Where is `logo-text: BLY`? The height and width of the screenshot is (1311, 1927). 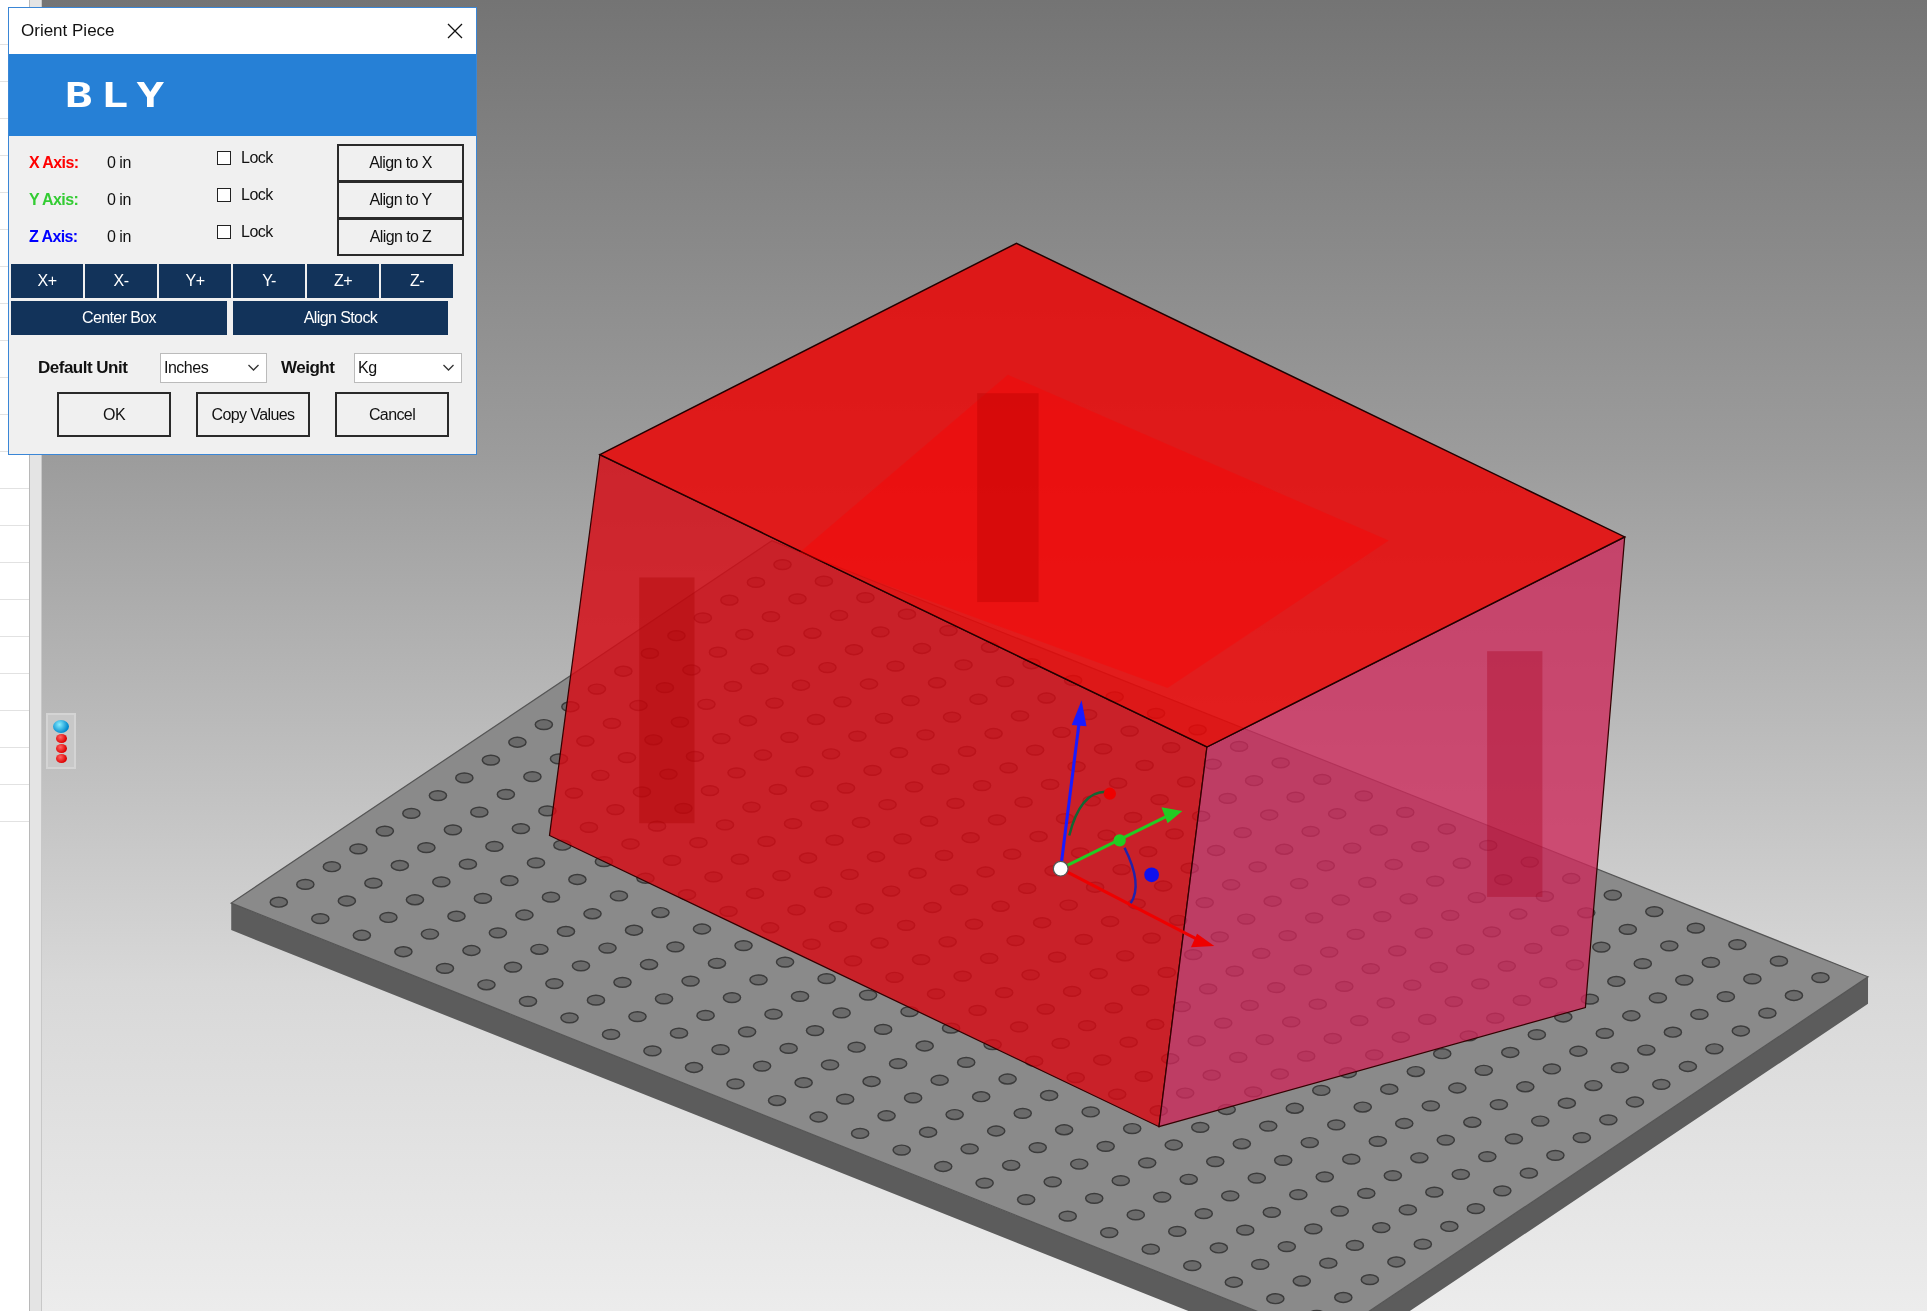 logo-text: BLY is located at coordinates (119, 95).